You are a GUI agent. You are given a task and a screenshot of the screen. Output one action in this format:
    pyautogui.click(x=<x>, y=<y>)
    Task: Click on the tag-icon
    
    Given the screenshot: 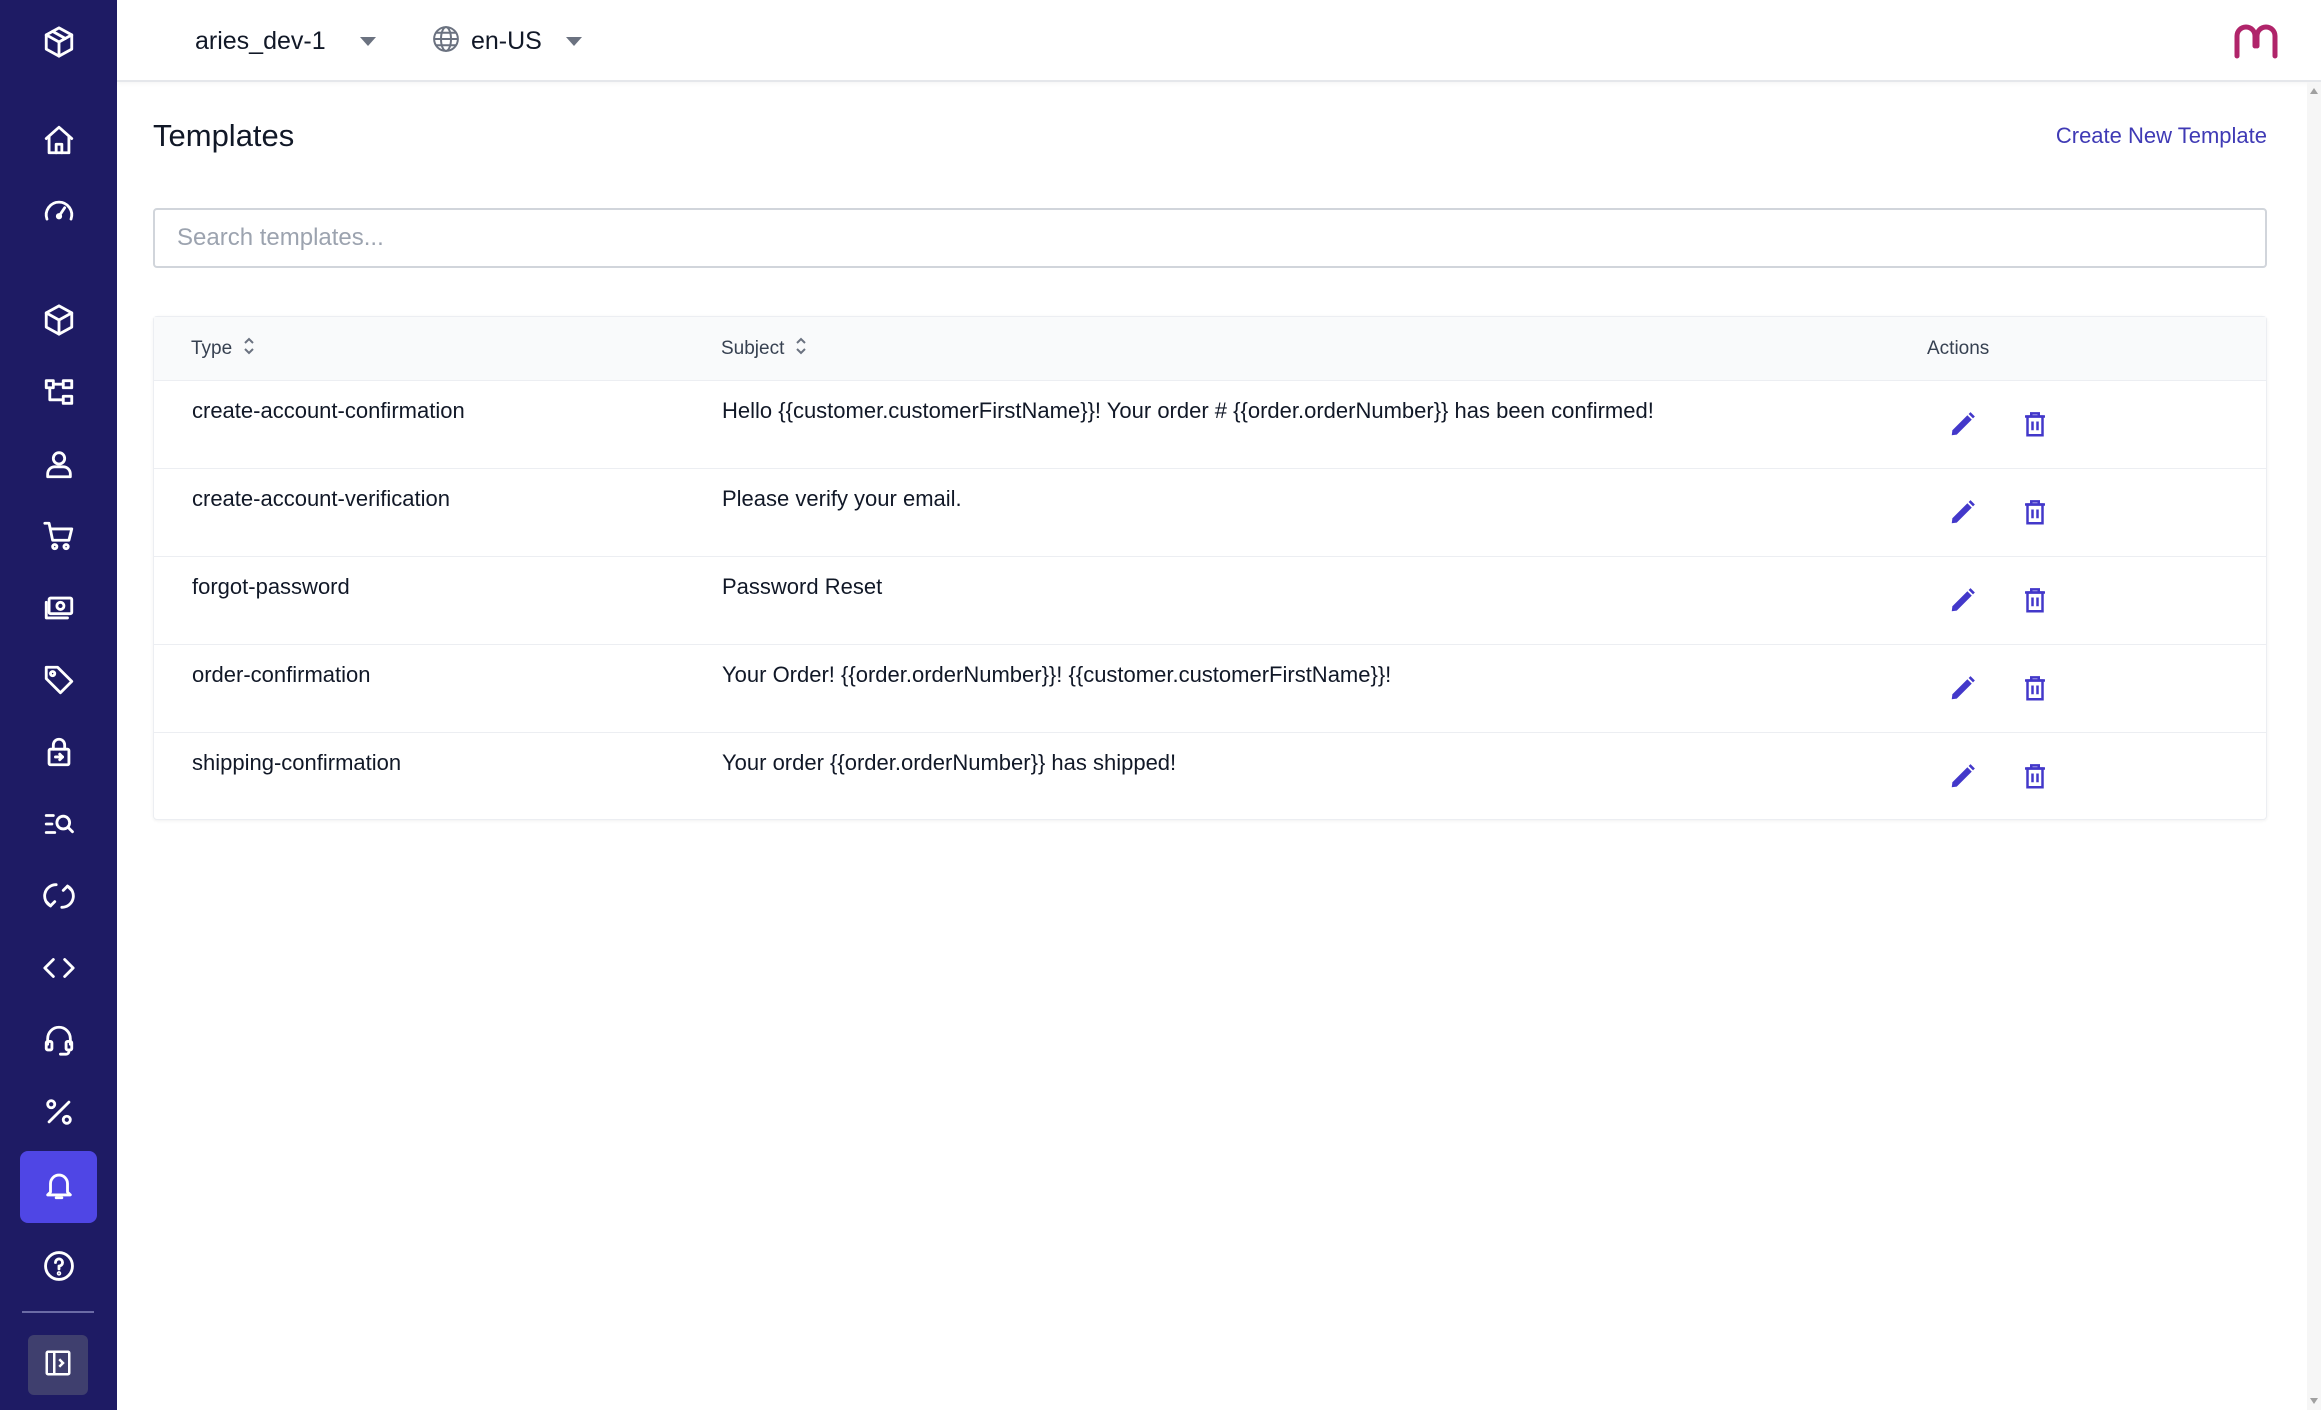 What is the action you would take?
    pyautogui.click(x=59, y=682)
    